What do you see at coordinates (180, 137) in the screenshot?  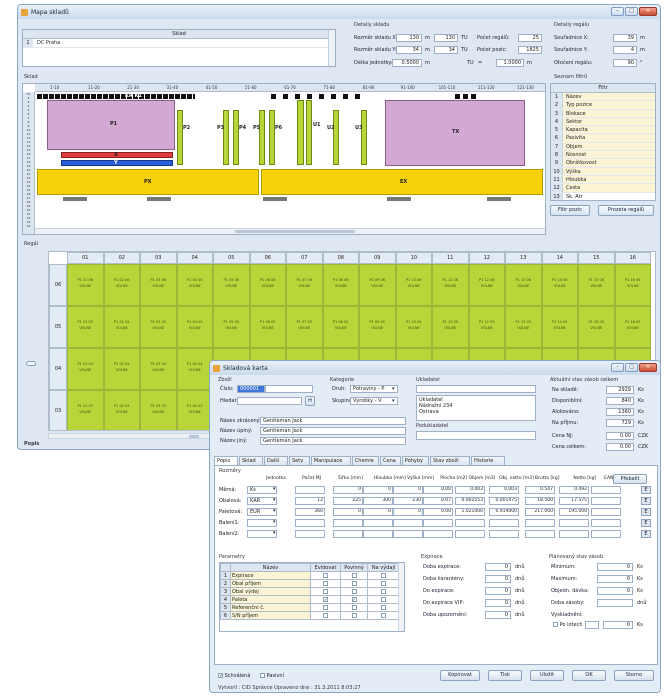 I see `rack-p2` at bounding box center [180, 137].